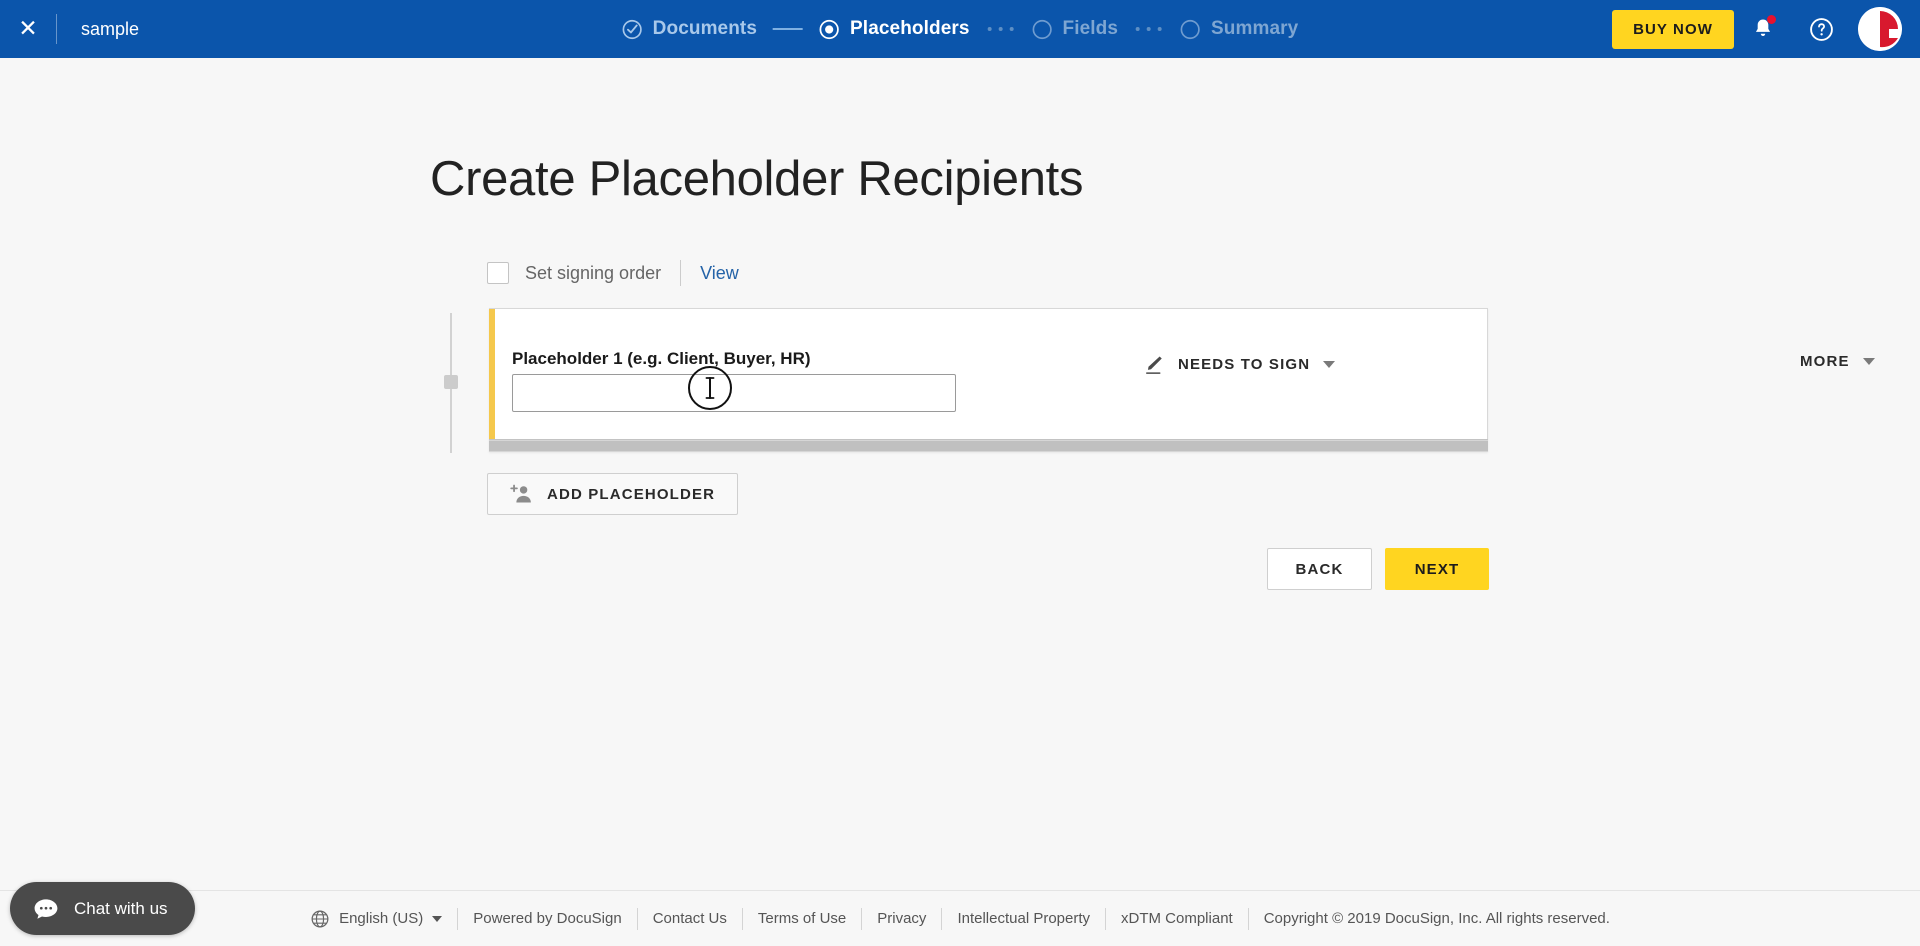 The image size is (1920, 946). I want to click on add-placeholder-button: ADD PLACEHOLDER, so click(613, 494).